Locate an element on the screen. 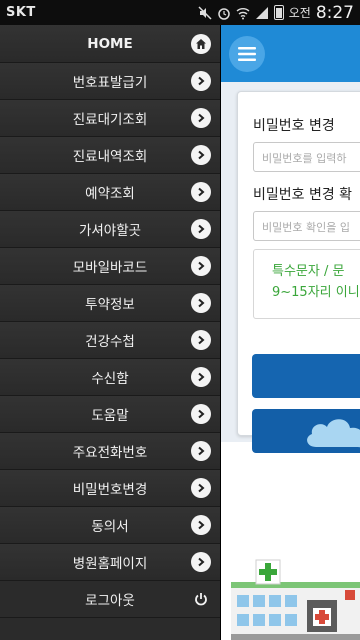  status-bar: SKT 오전 8:27 is located at coordinates (180, 12).